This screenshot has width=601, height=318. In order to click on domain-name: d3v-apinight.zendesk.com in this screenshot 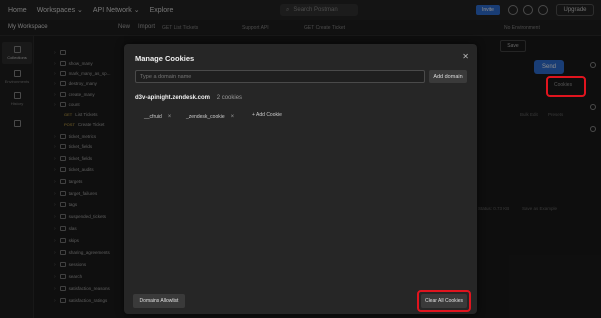, I will do `click(173, 98)`.